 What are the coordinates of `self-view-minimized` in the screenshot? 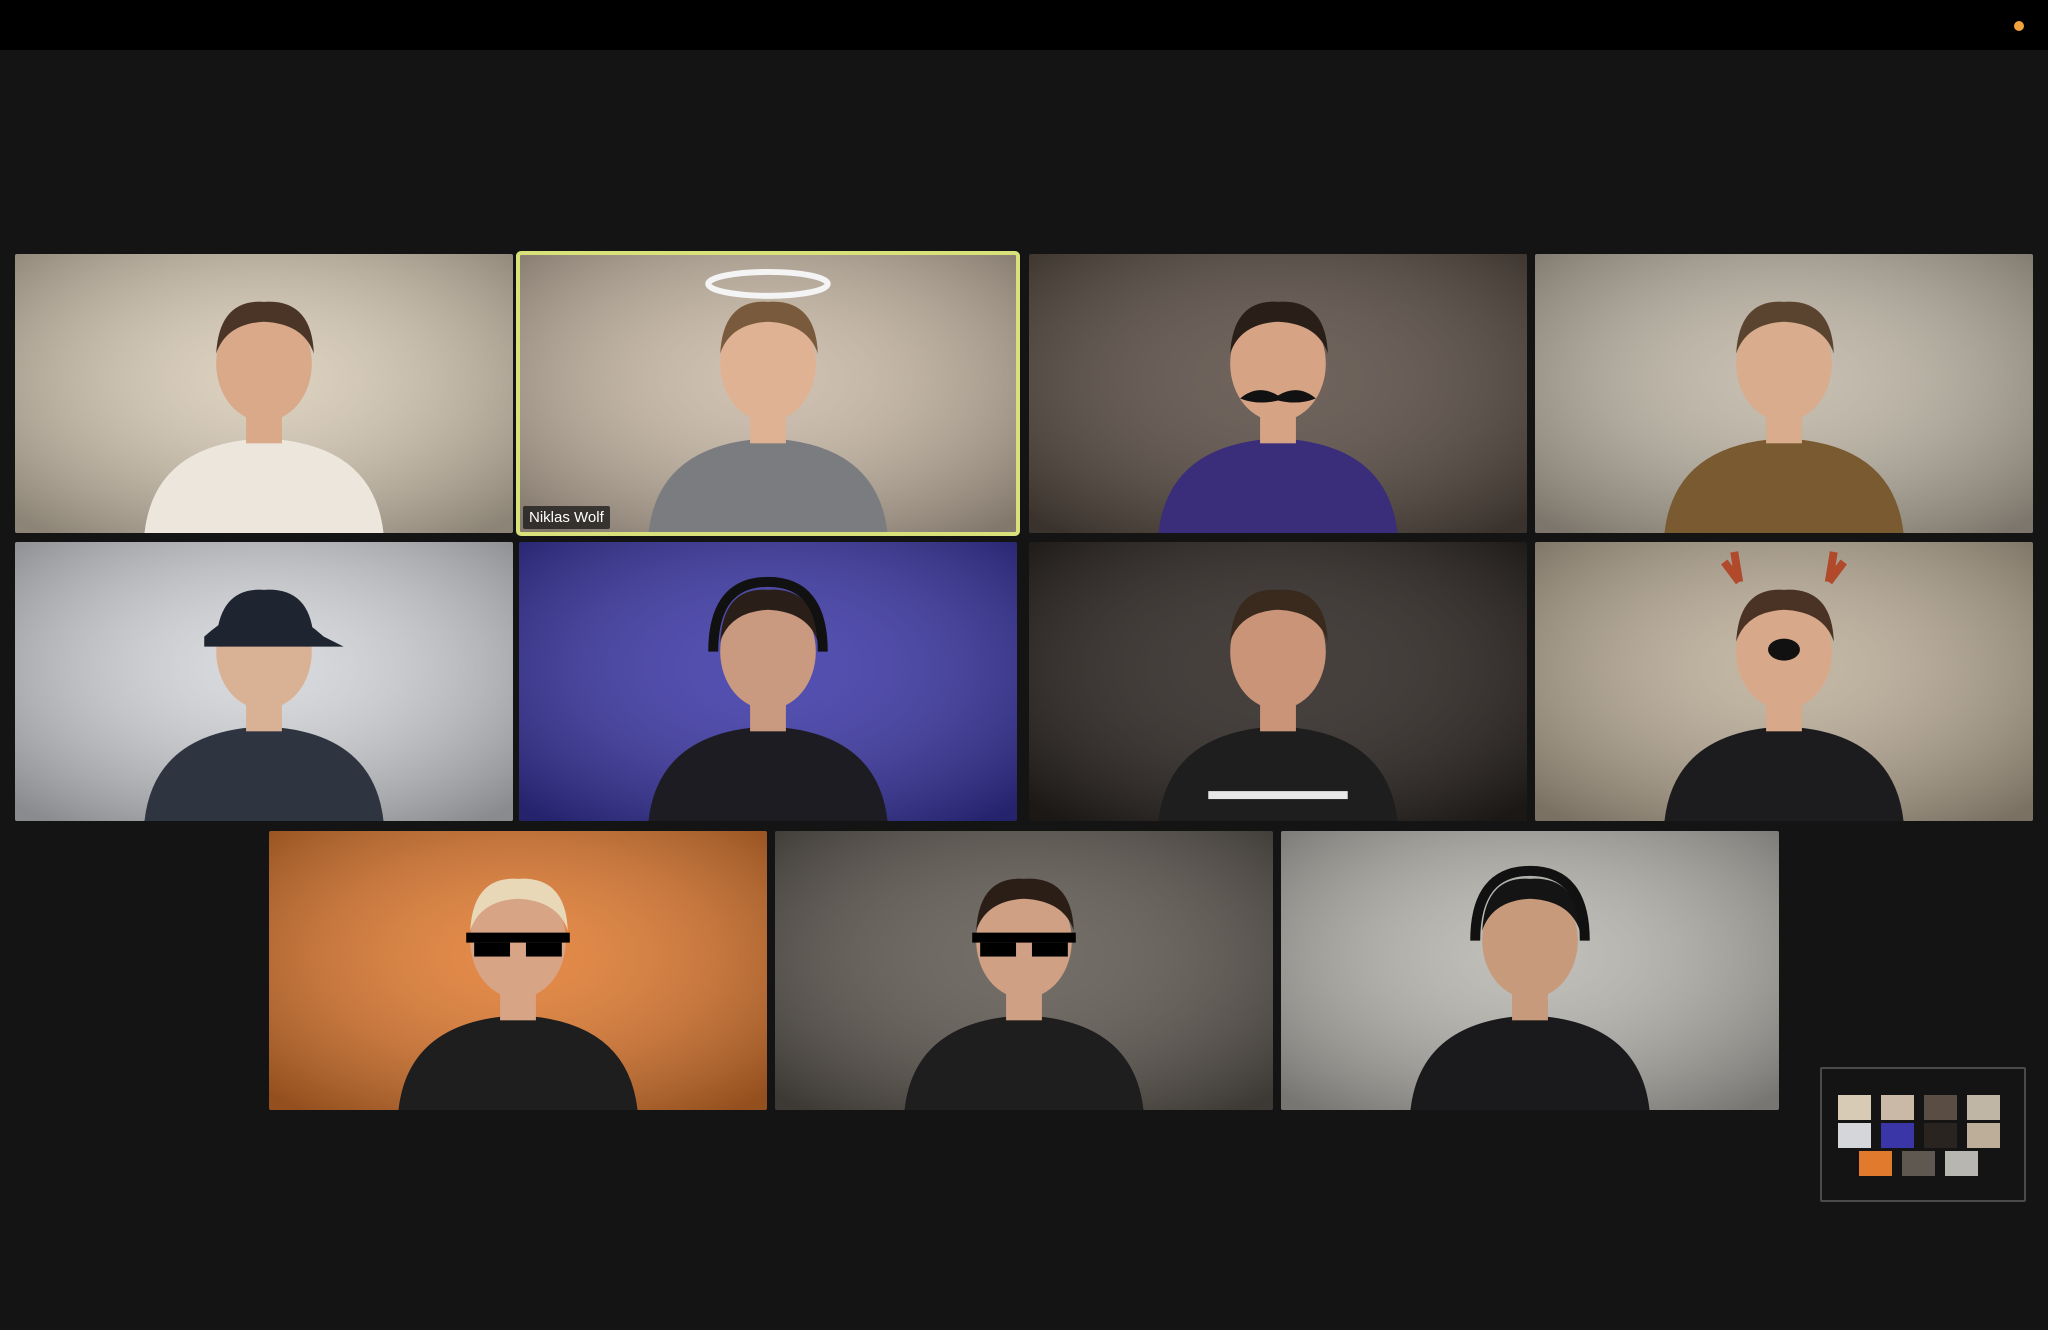 It's located at (1923, 1134).